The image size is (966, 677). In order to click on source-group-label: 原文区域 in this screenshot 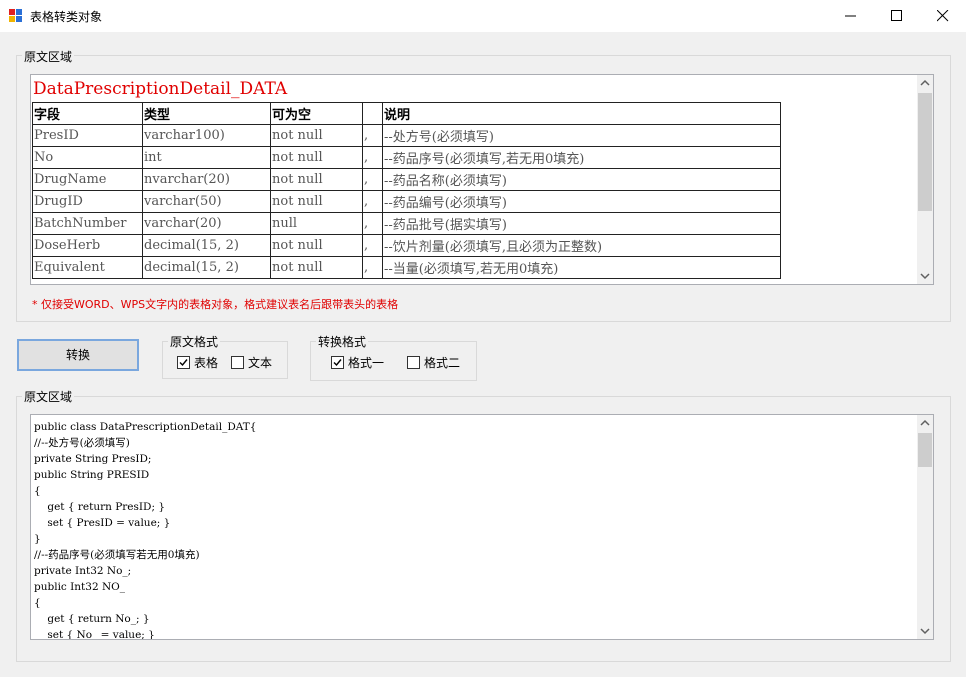, I will do `click(48, 56)`.